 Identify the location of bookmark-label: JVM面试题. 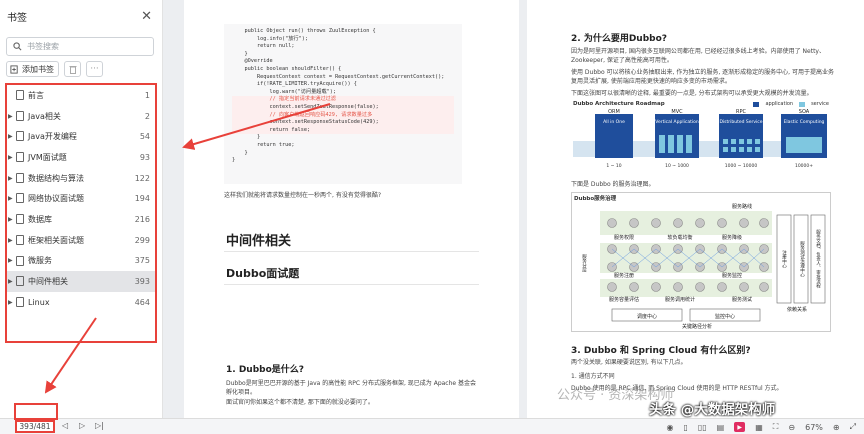
(47, 157).